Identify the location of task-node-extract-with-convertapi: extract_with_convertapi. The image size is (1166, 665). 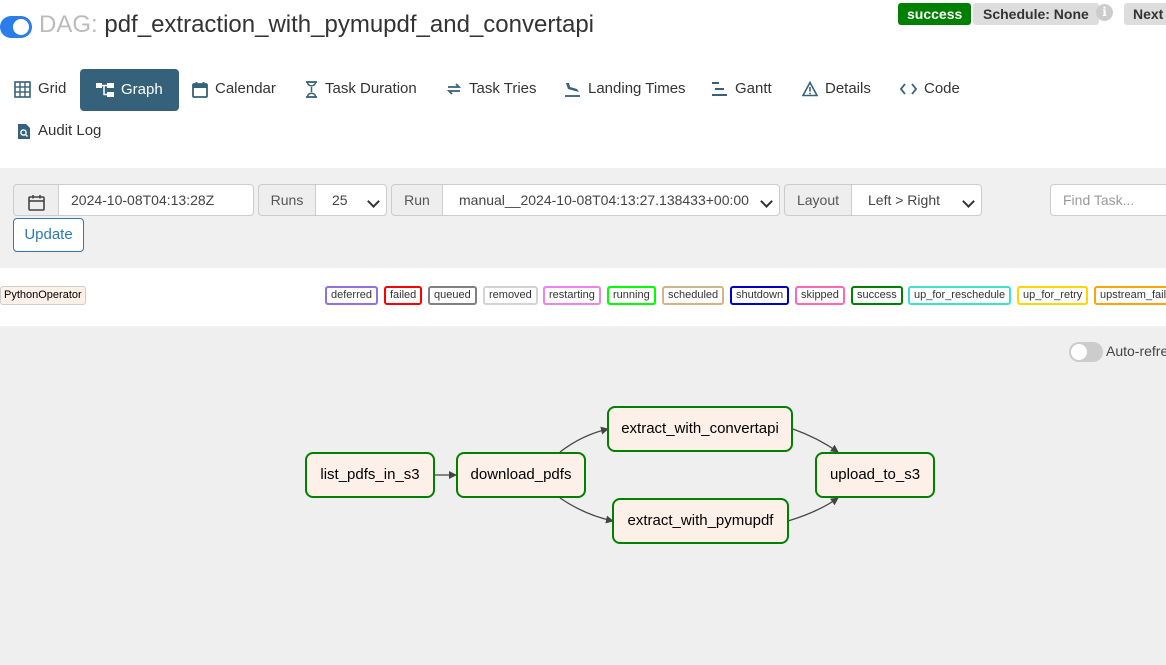
(700, 429).